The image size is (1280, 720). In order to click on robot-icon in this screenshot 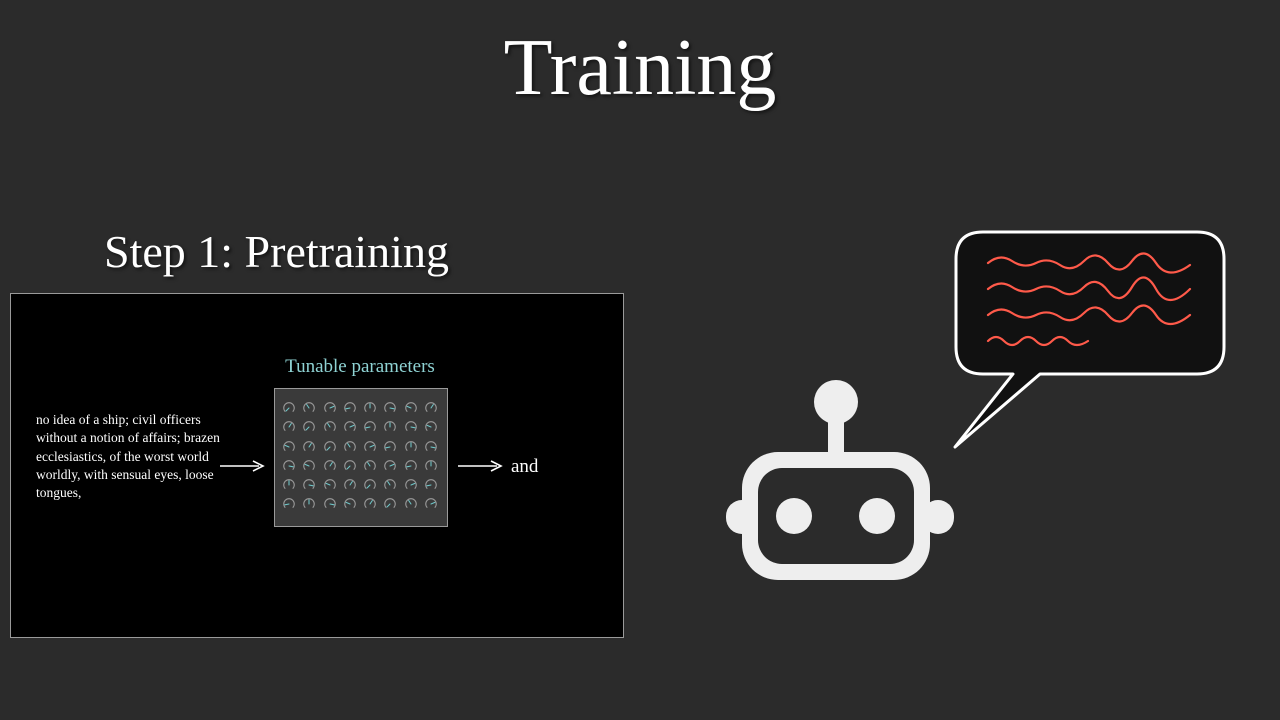, I will do `click(840, 480)`.